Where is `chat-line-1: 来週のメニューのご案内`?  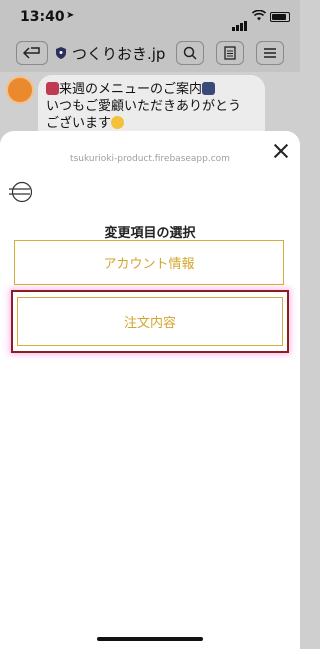 chat-line-1: 来週のメニューのご案内 is located at coordinates (131, 89).